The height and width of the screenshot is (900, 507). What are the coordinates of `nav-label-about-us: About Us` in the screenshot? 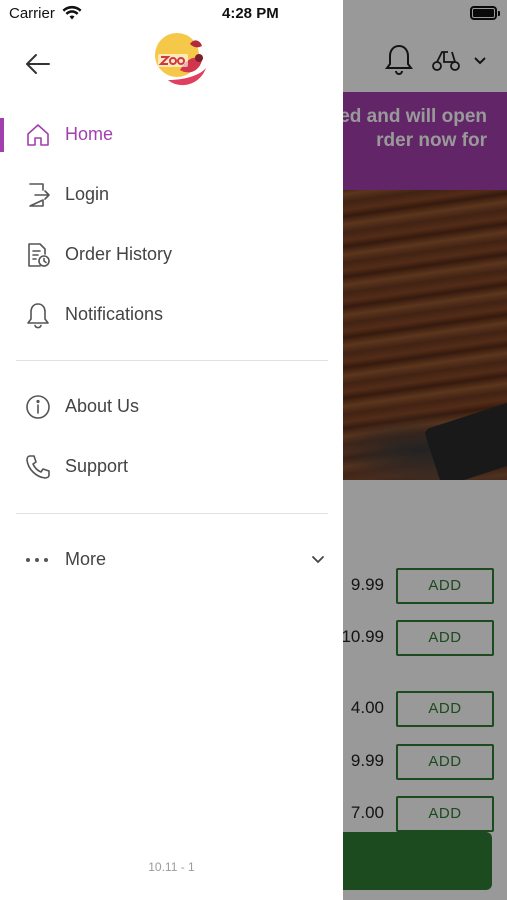 It's located at (102, 406).